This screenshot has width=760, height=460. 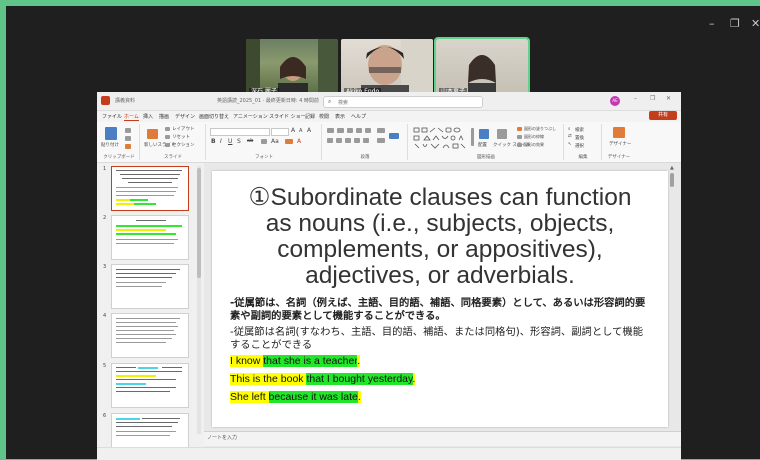 What do you see at coordinates (183, 145) in the screenshot?
I see `section-label: セクション` at bounding box center [183, 145].